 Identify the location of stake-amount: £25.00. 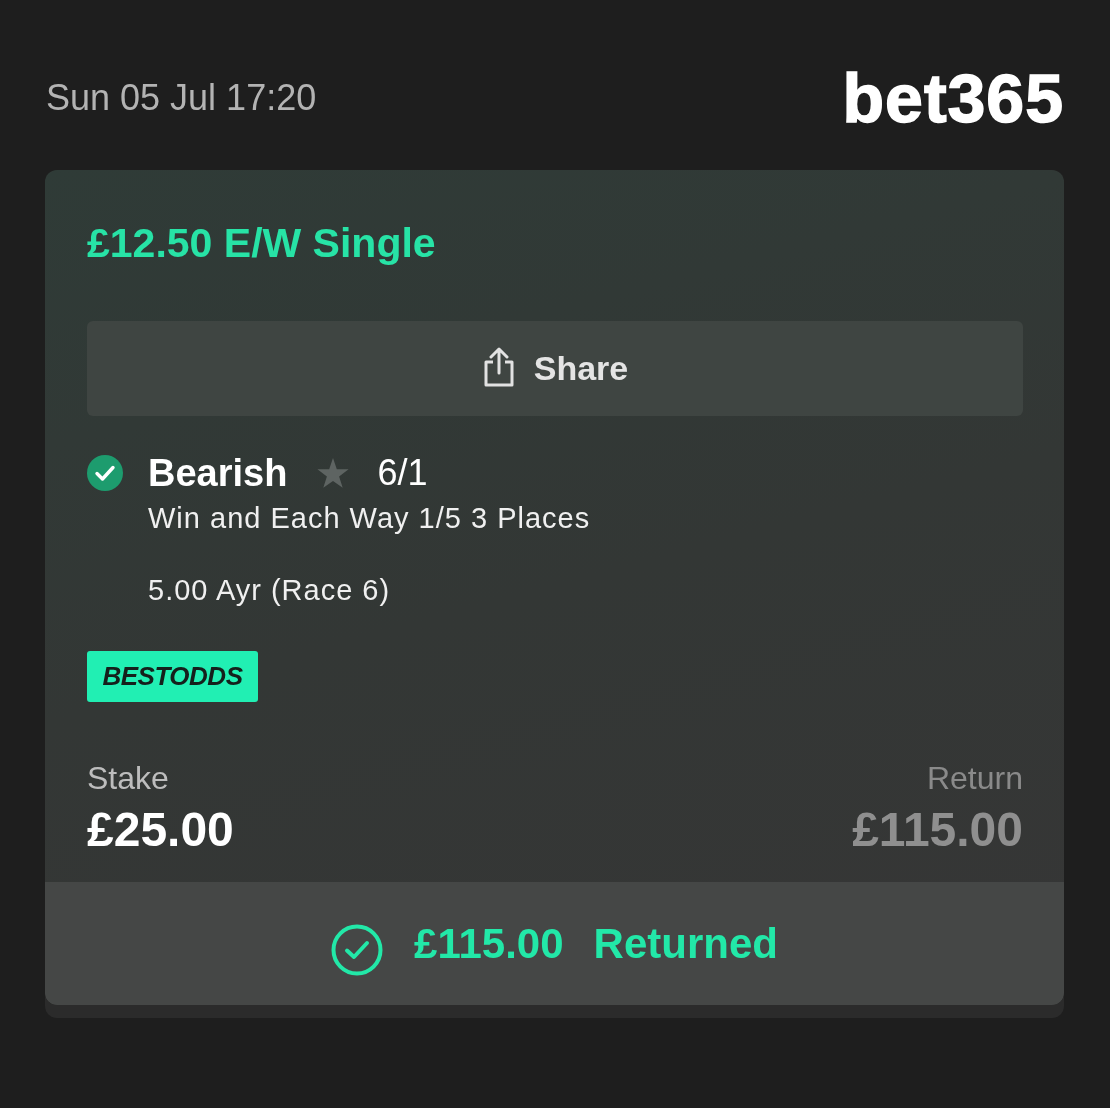
(160, 830).